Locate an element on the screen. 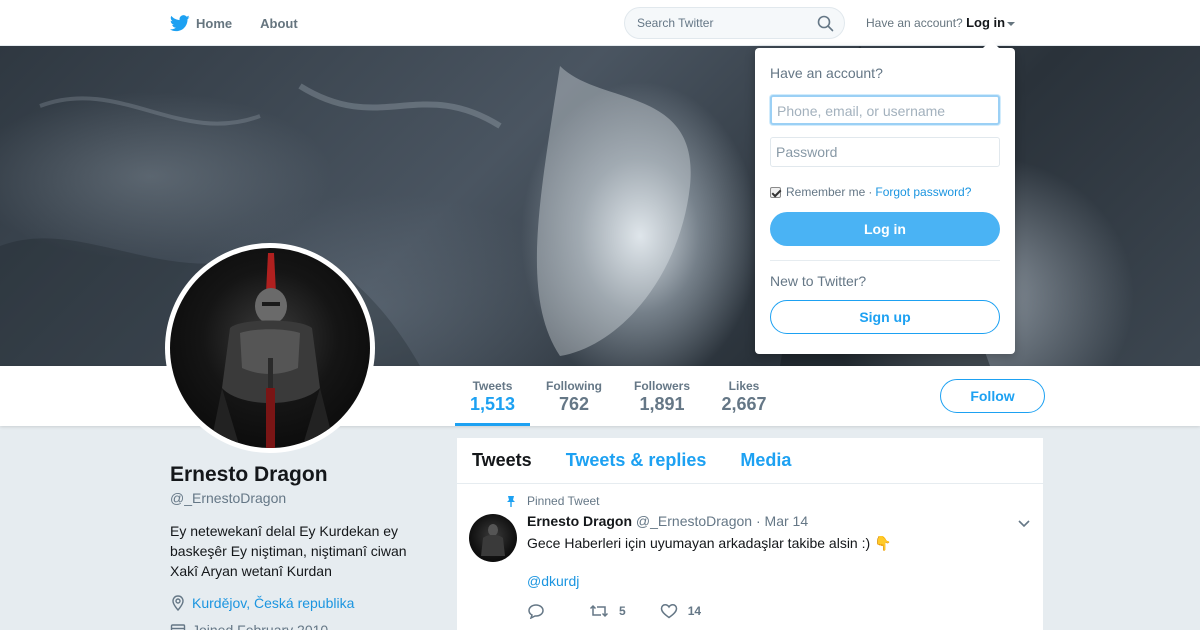 The width and height of the screenshot is (1200, 630). nav-about: About is located at coordinates (279, 23).